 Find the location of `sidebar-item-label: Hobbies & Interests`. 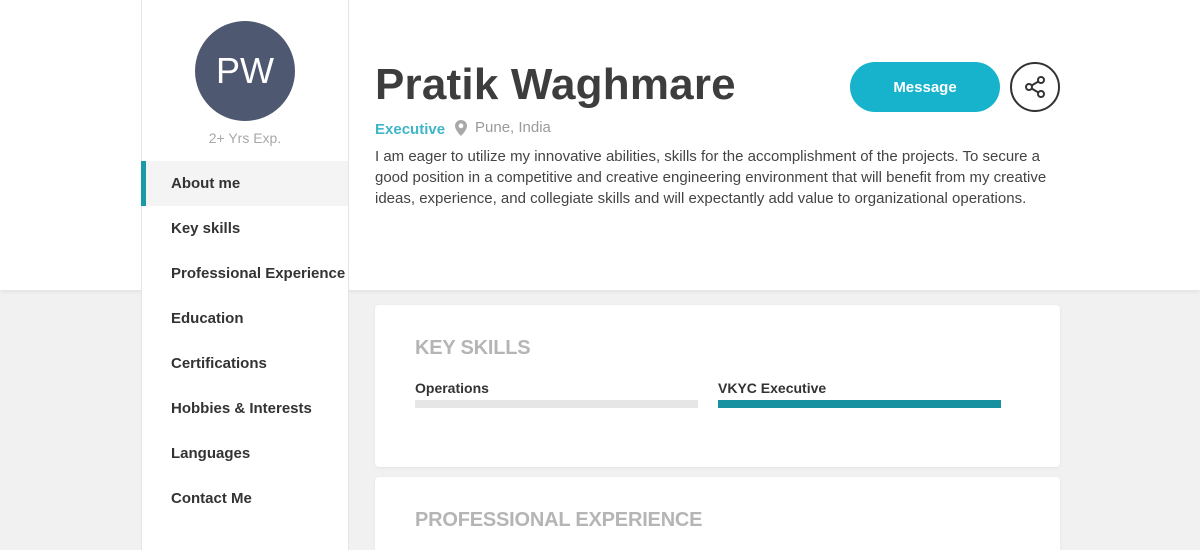

sidebar-item-label: Hobbies & Interests is located at coordinates (241, 408).